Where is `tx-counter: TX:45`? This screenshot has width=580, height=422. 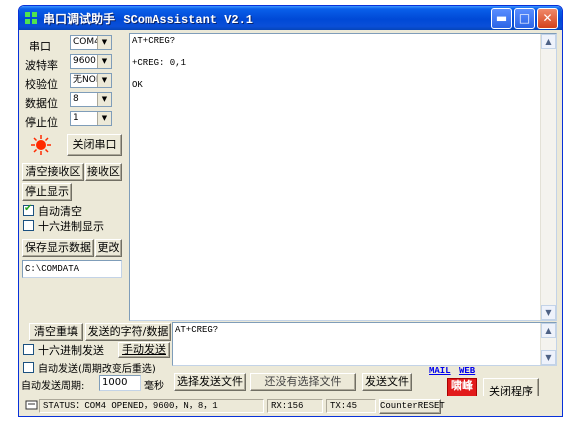
tx-counter: TX:45 is located at coordinates (351, 406).